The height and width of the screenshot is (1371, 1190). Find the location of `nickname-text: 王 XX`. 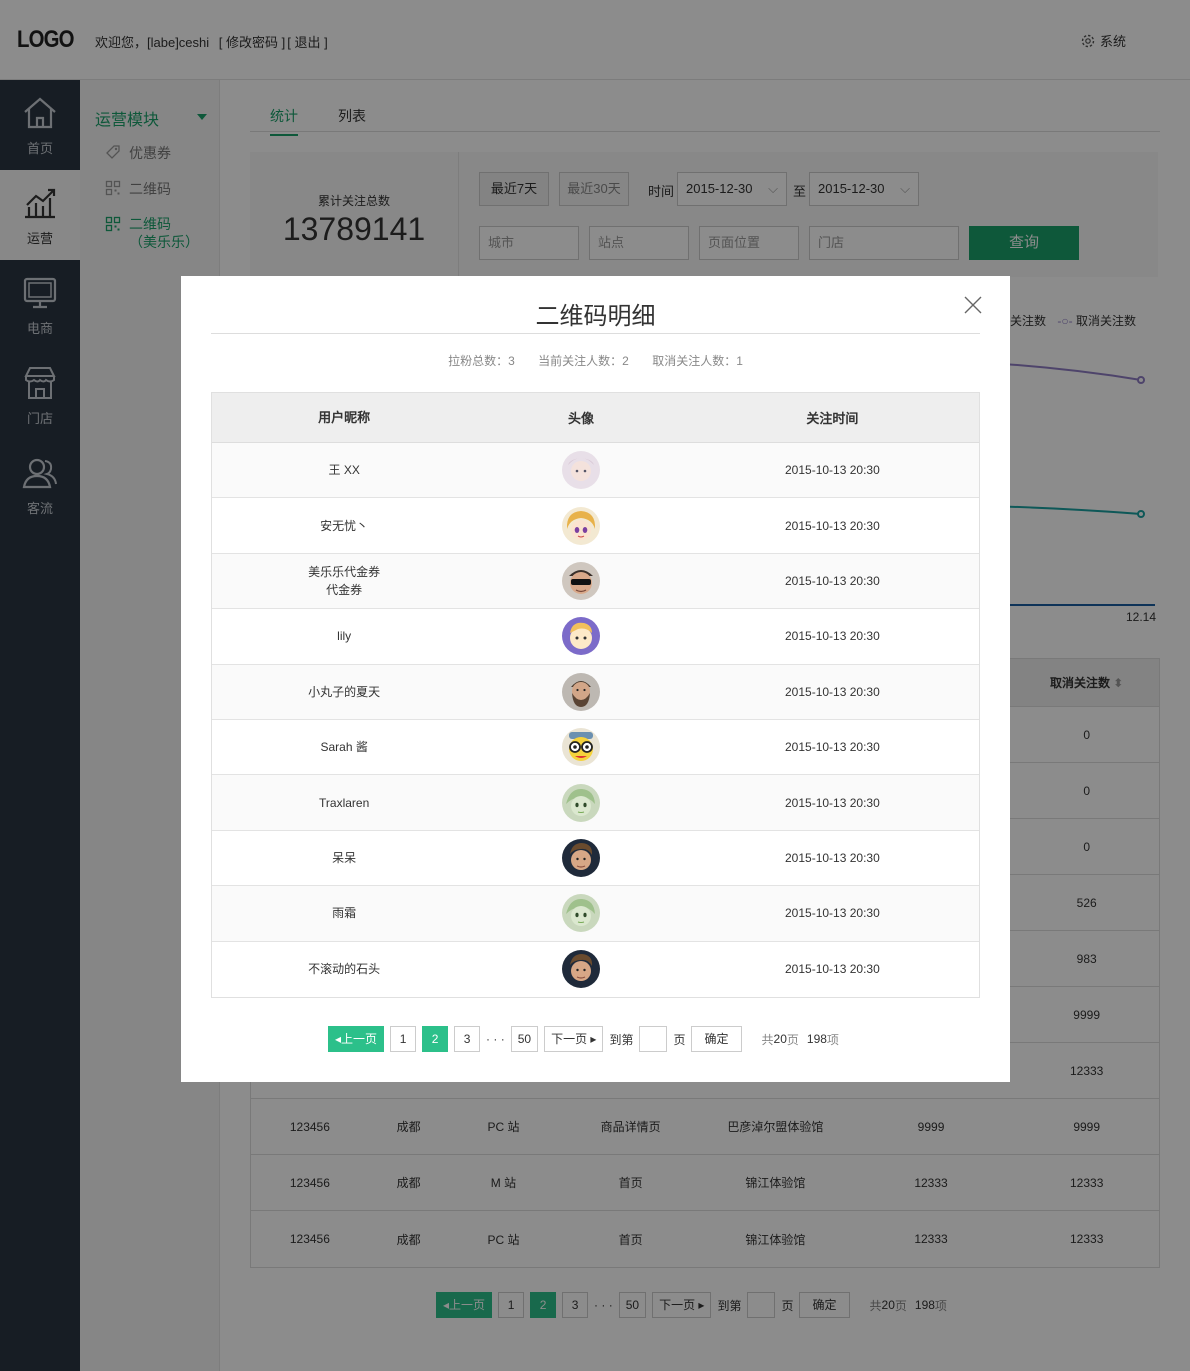

nickname-text: 王 XX is located at coordinates (344, 470).